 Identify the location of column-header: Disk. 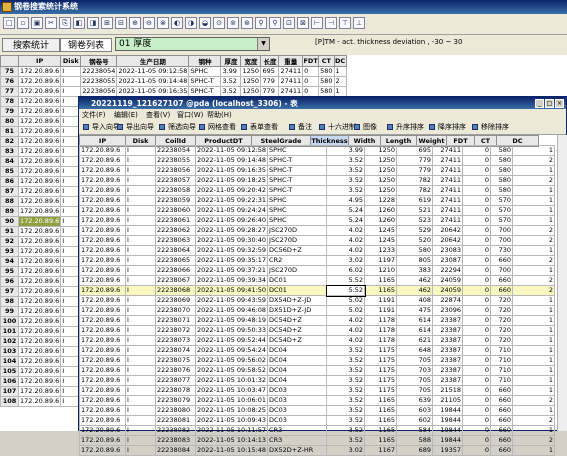
(71, 61).